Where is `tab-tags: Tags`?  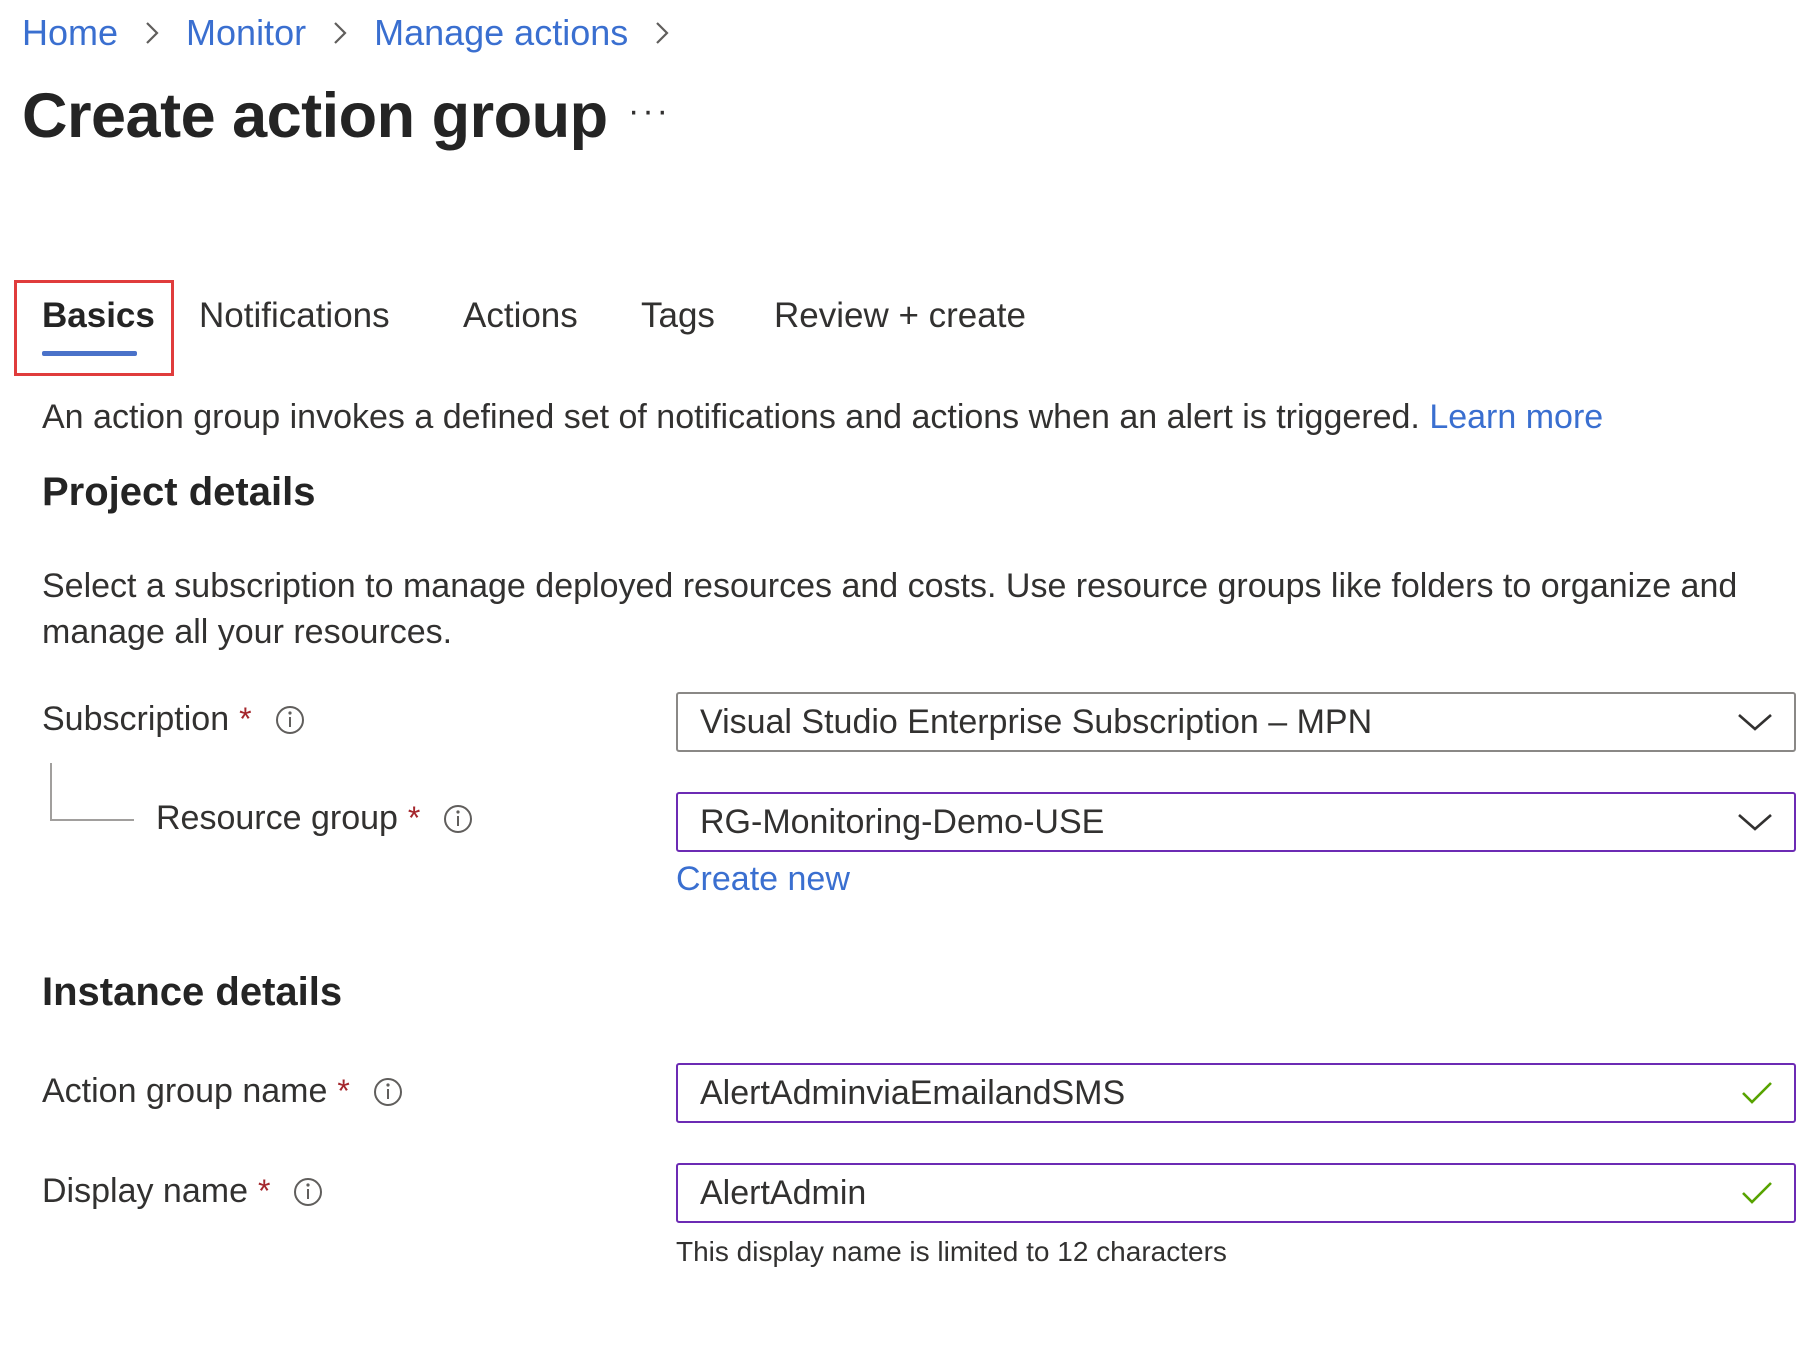 tab-tags: Tags is located at coordinates (678, 316).